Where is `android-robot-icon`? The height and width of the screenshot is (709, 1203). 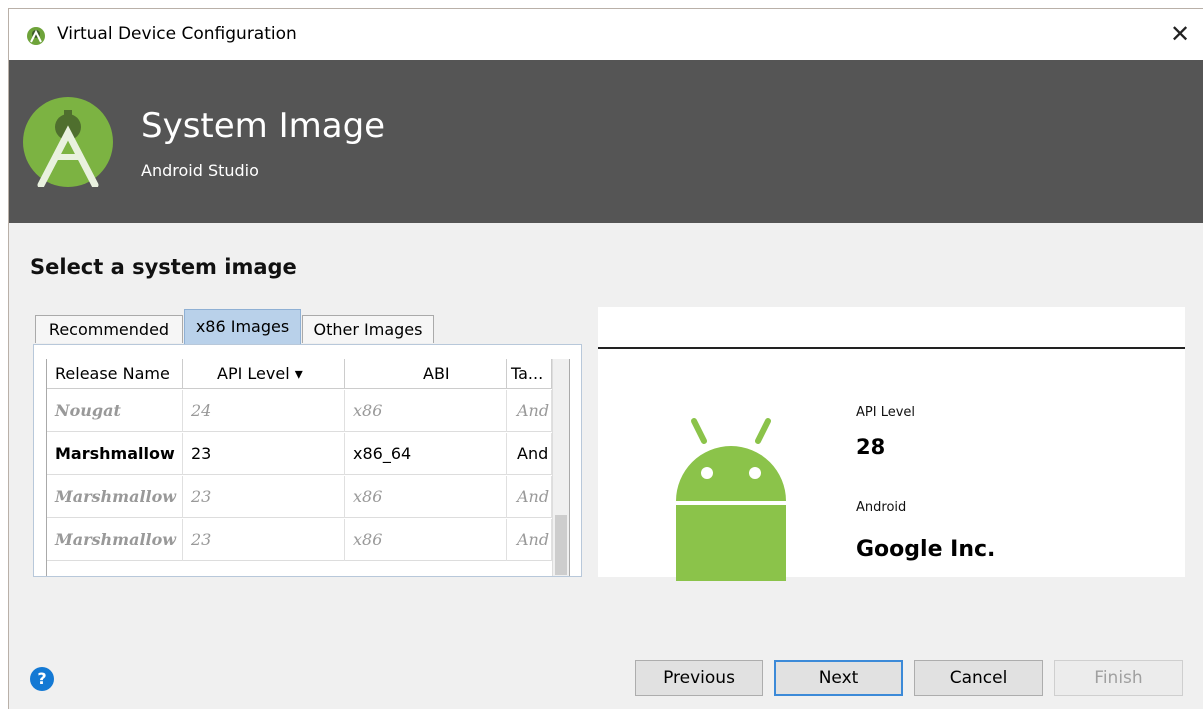 android-robot-icon is located at coordinates (731, 499).